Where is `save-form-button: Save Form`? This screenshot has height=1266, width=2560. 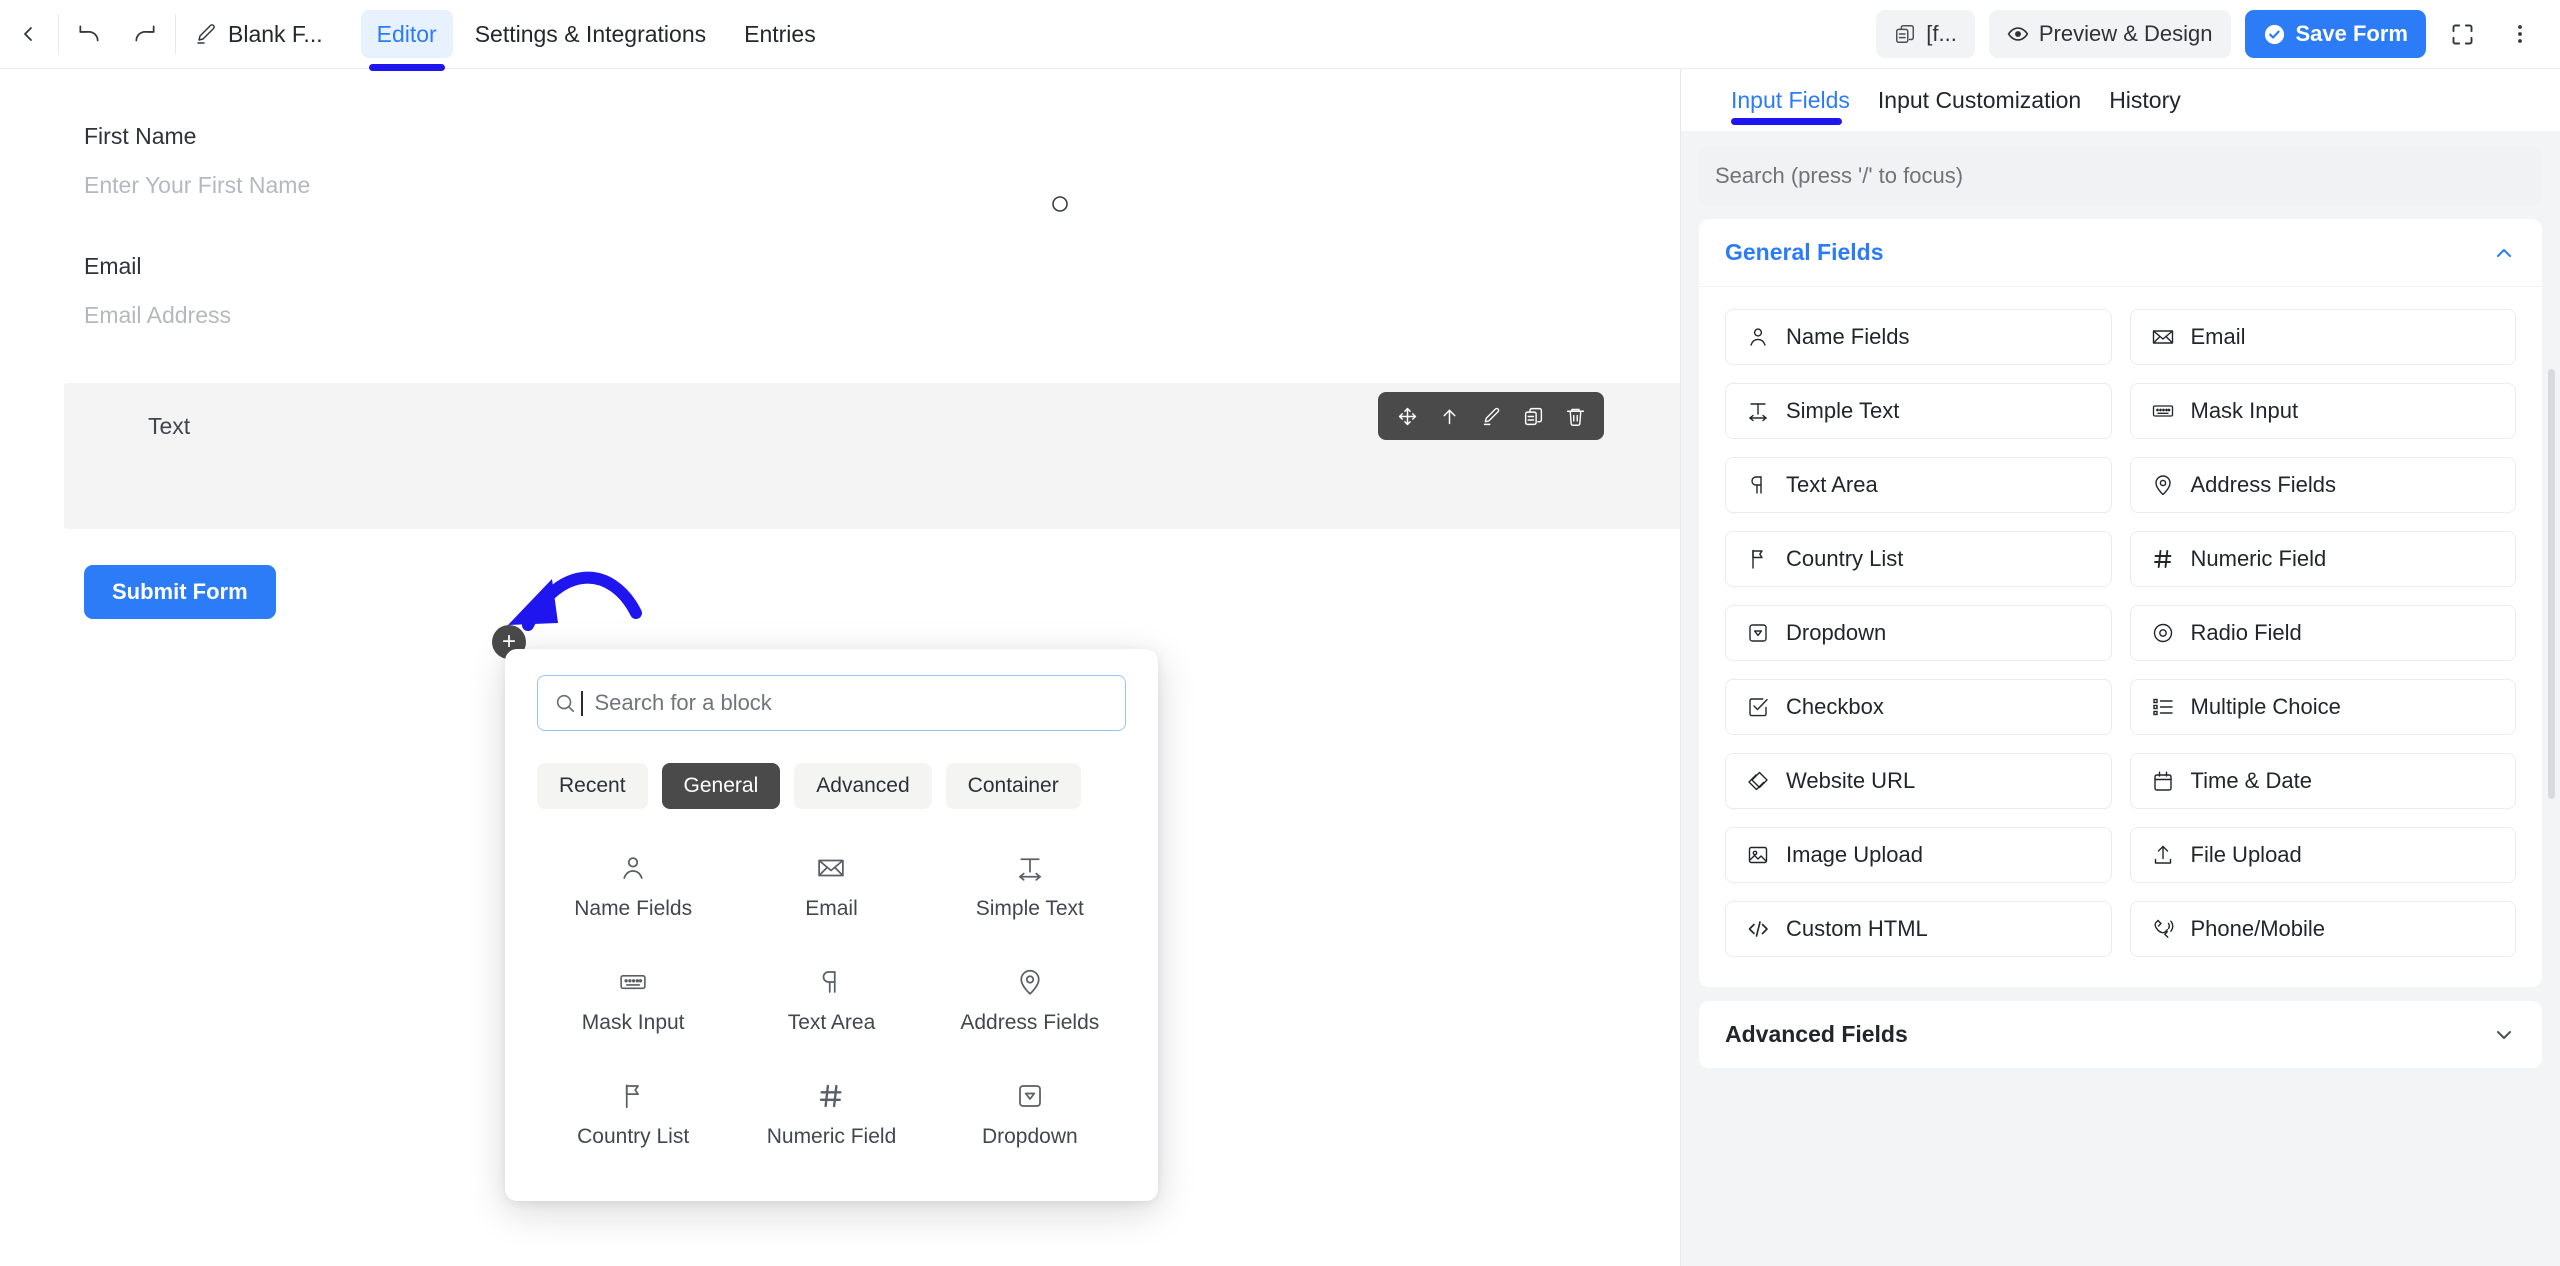
save-form-button: Save Form is located at coordinates (2335, 34).